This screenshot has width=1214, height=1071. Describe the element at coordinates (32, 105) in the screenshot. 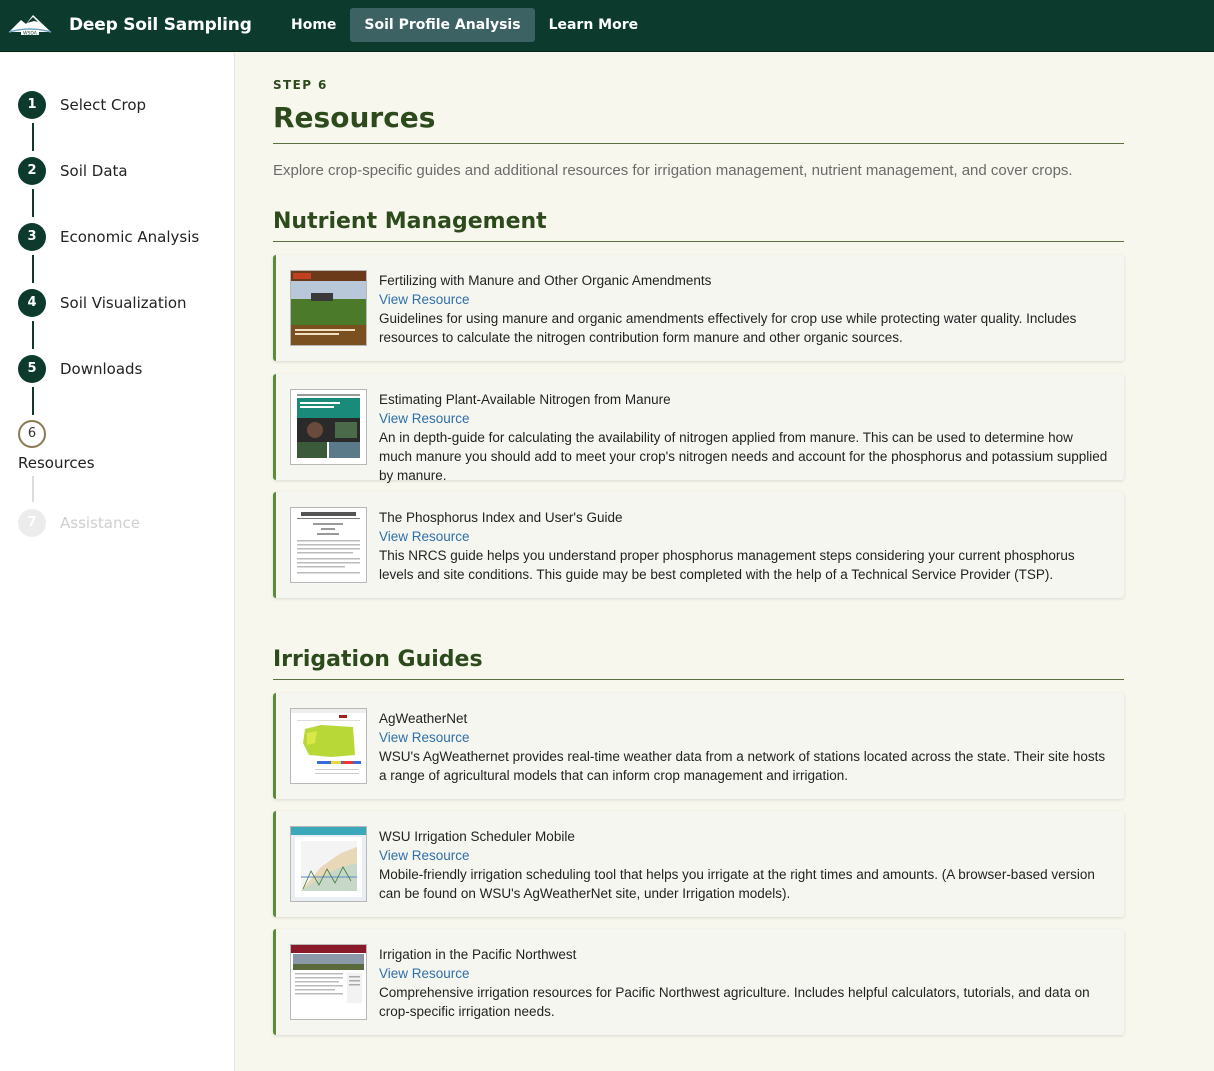

I see `step-number-badge: 1` at that location.